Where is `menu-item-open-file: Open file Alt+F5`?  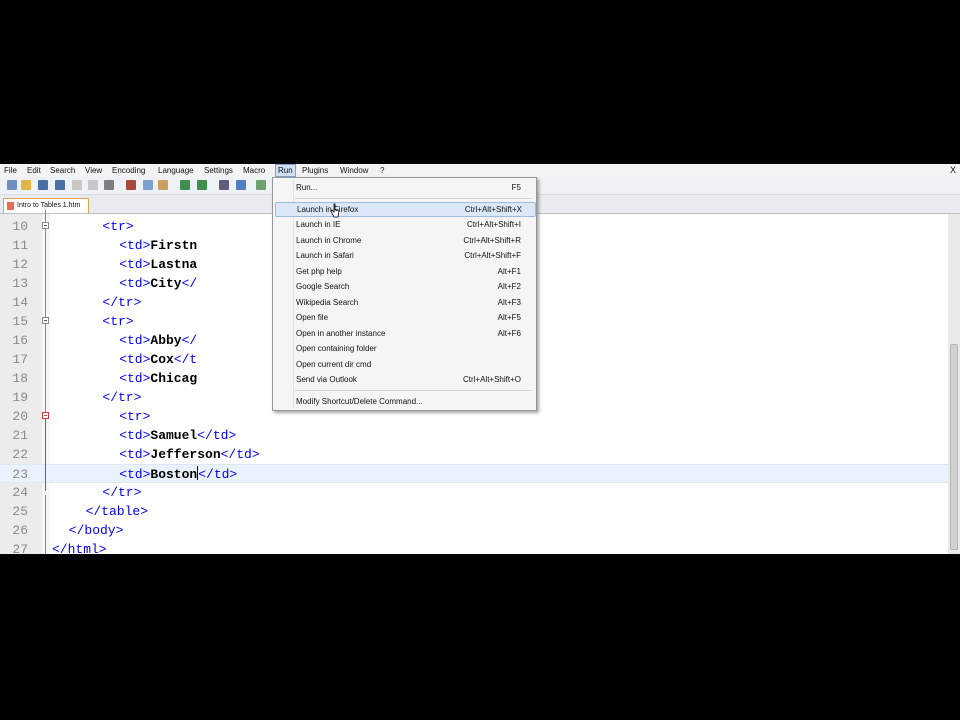 menu-item-open-file: Open file Alt+F5 is located at coordinates (404, 317).